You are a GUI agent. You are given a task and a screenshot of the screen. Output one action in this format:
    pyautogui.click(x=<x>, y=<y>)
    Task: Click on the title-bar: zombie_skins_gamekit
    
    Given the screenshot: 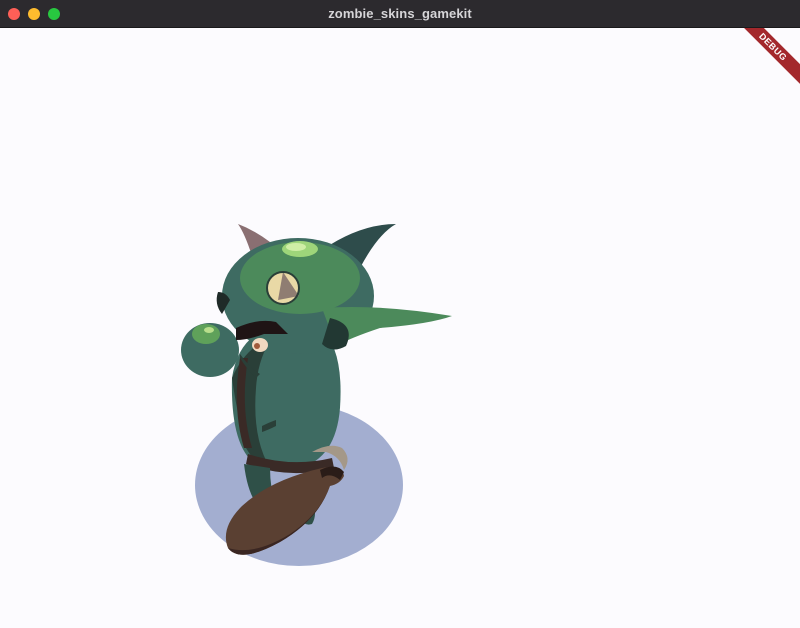 What is the action you would take?
    pyautogui.click(x=400, y=14)
    